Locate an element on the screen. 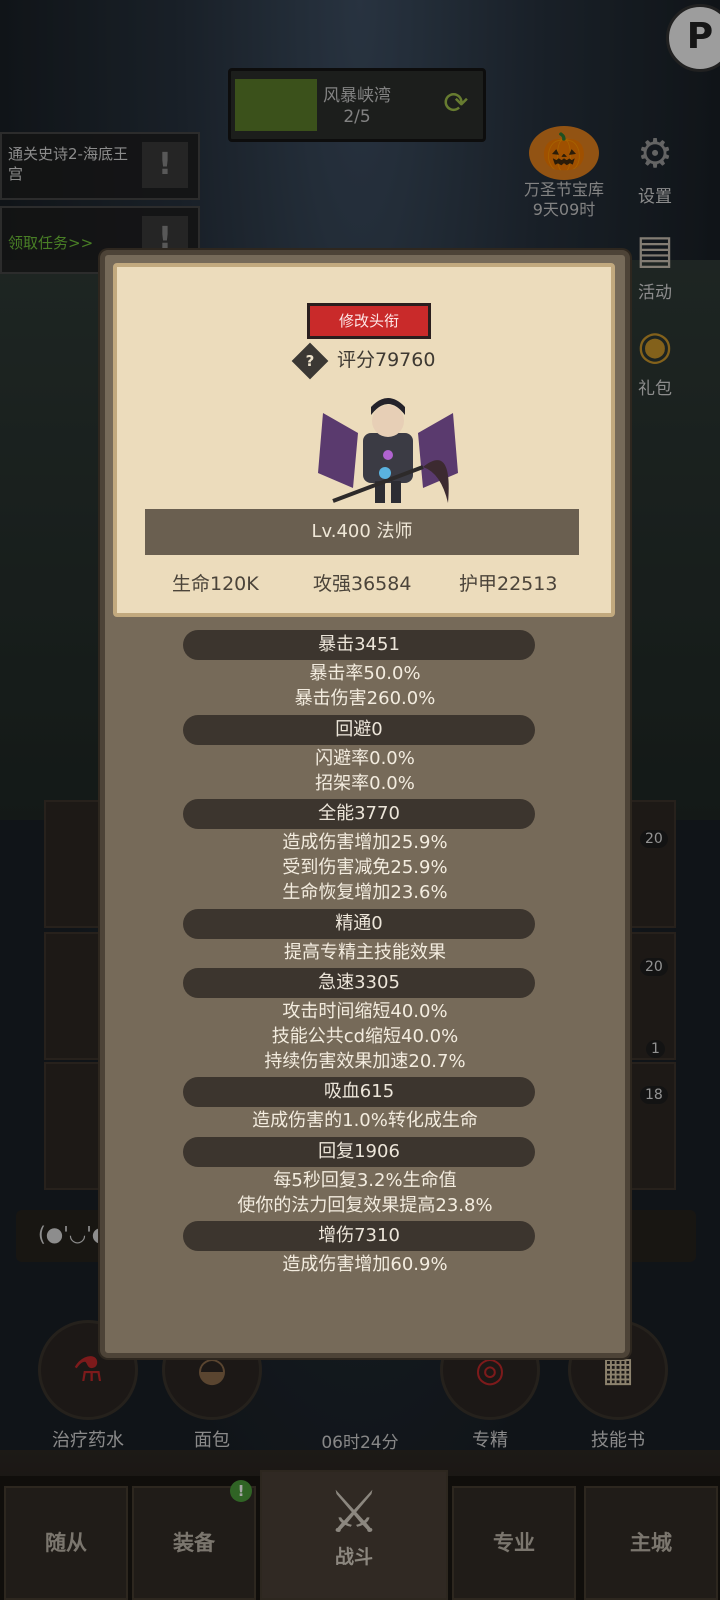 The image size is (720, 1600). stat-line: 造成伤害的1.0%转化成生命 is located at coordinates (365, 1120).